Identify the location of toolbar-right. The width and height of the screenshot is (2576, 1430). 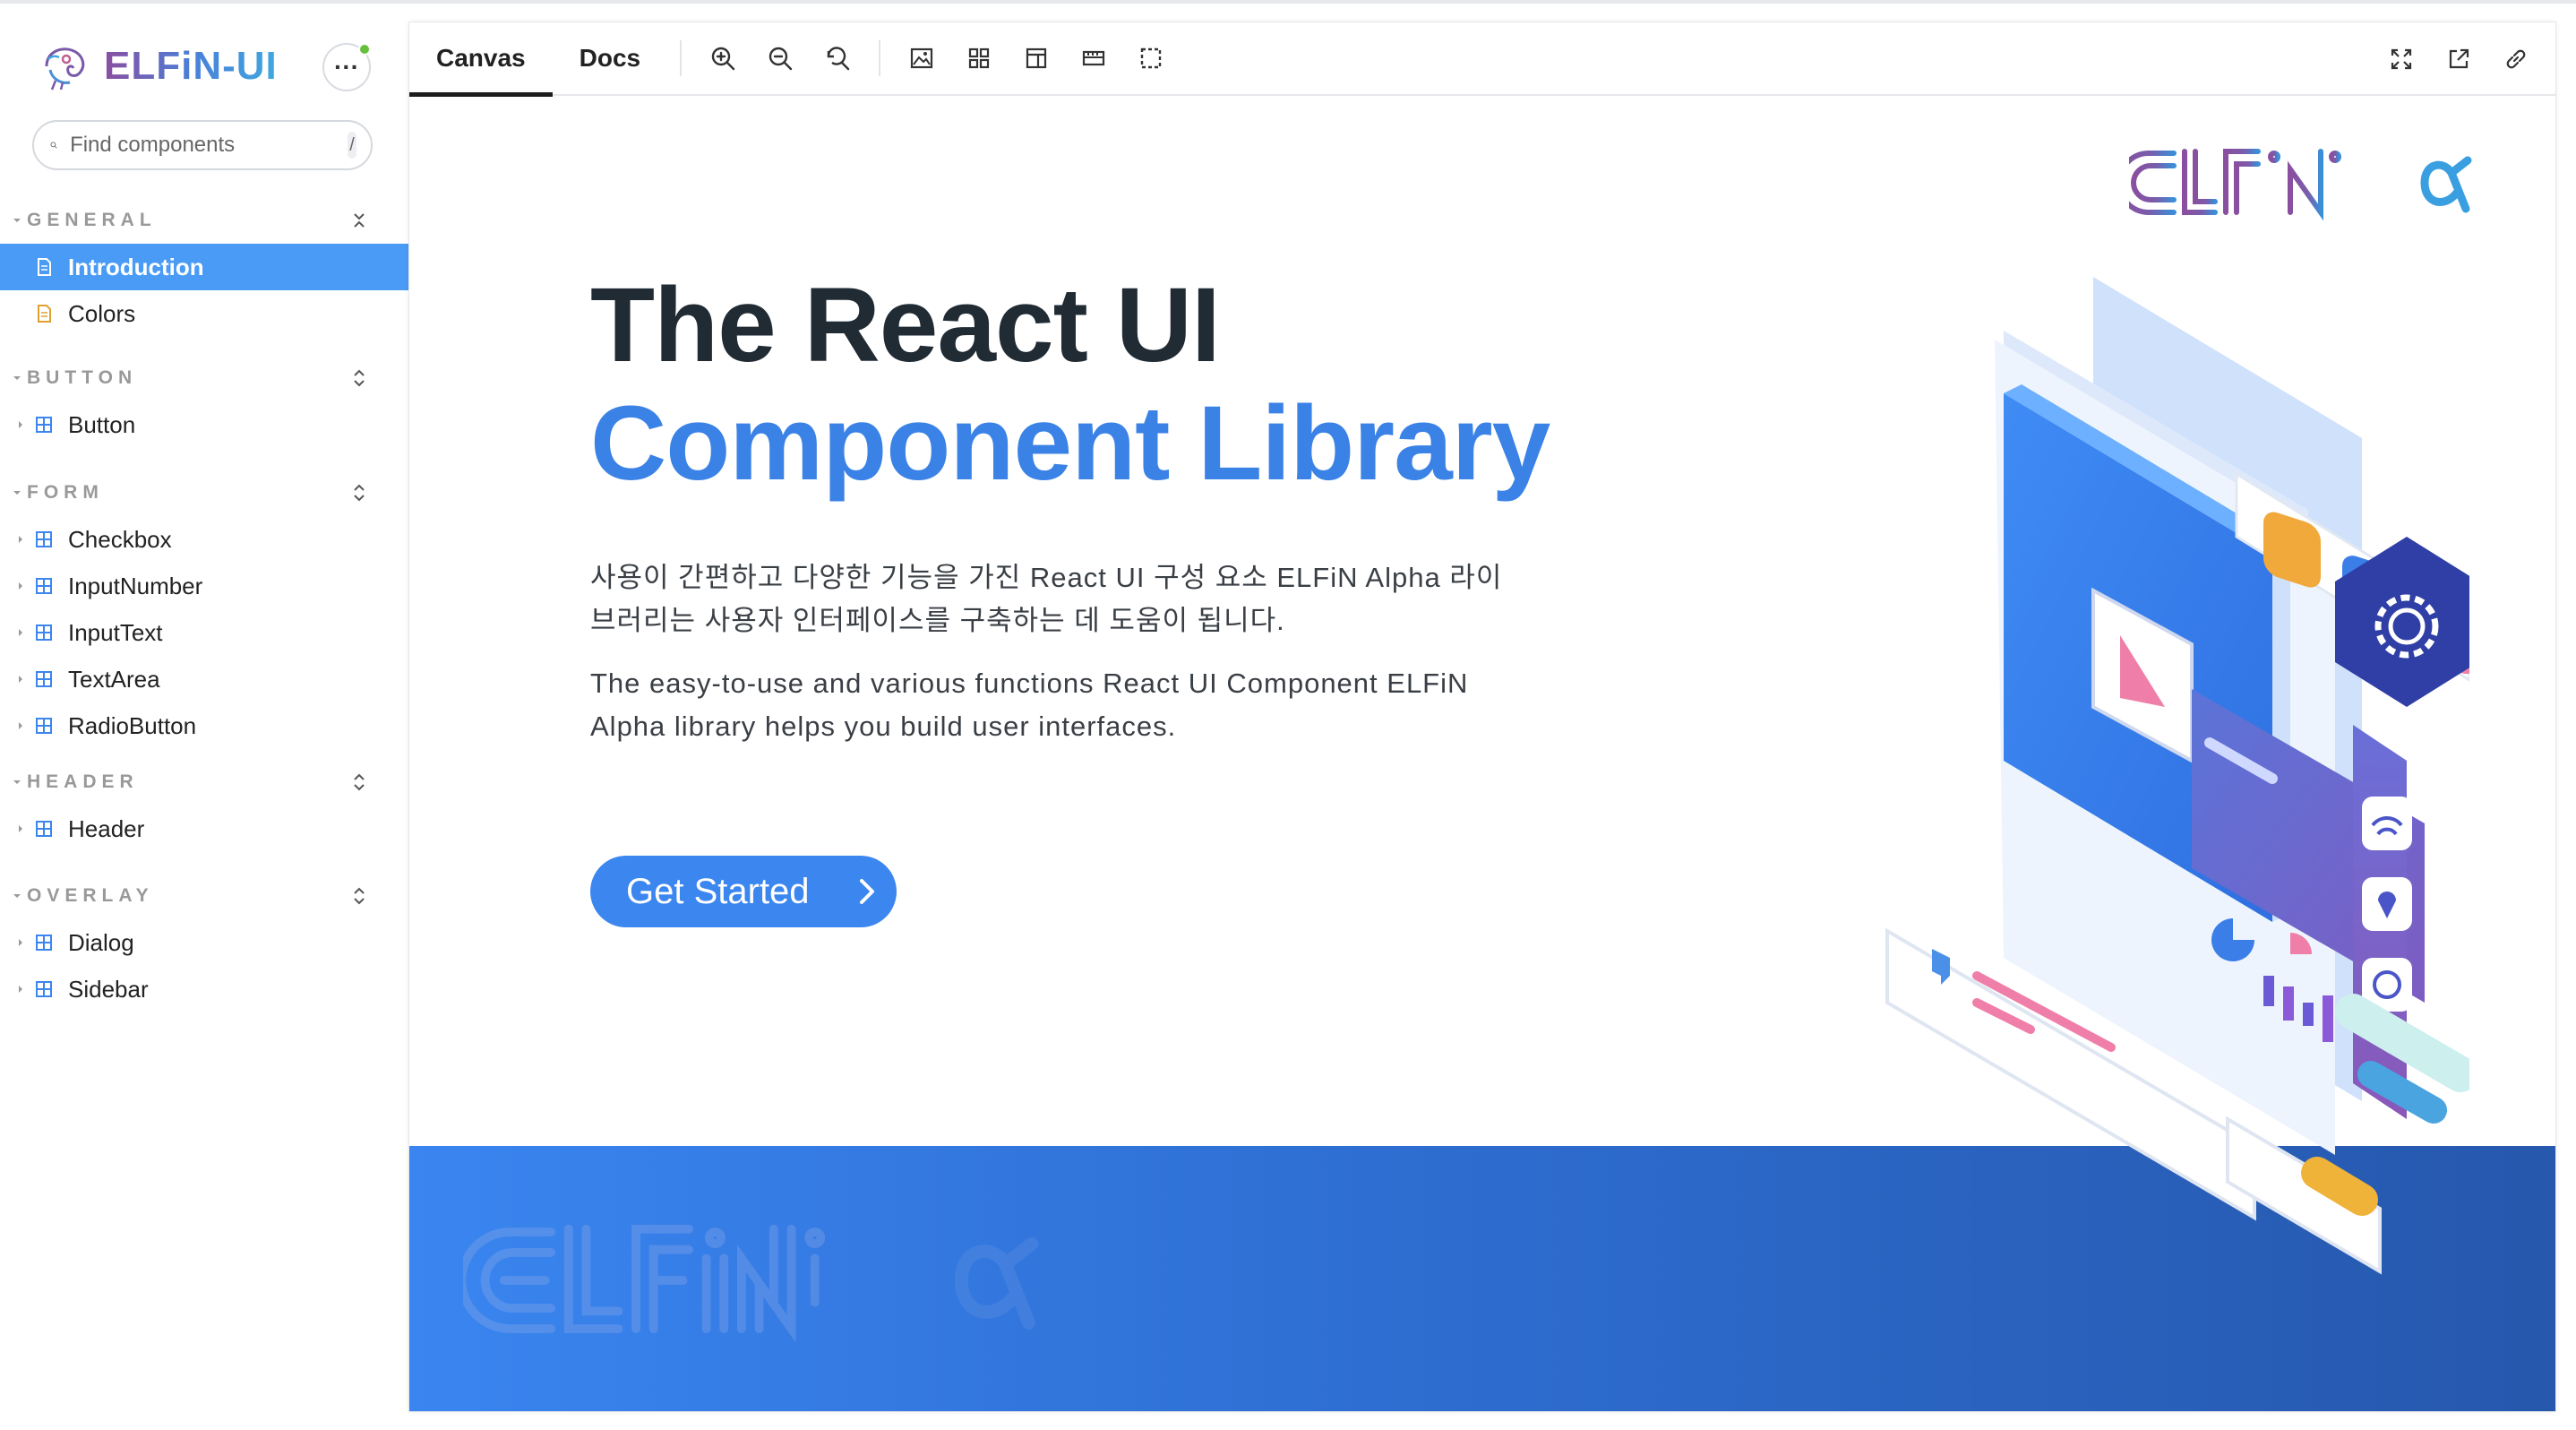
(2459, 59).